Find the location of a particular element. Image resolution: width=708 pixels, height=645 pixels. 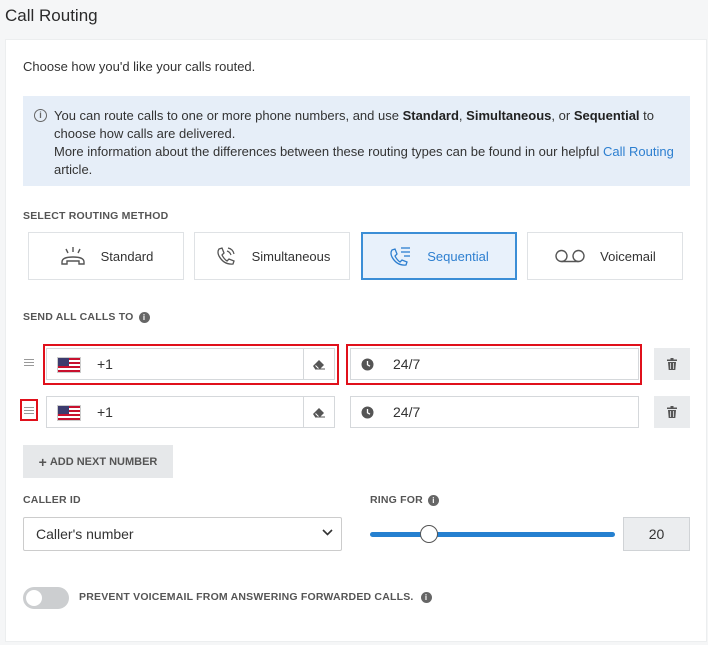

us-flag-icon is located at coordinates (69, 413).